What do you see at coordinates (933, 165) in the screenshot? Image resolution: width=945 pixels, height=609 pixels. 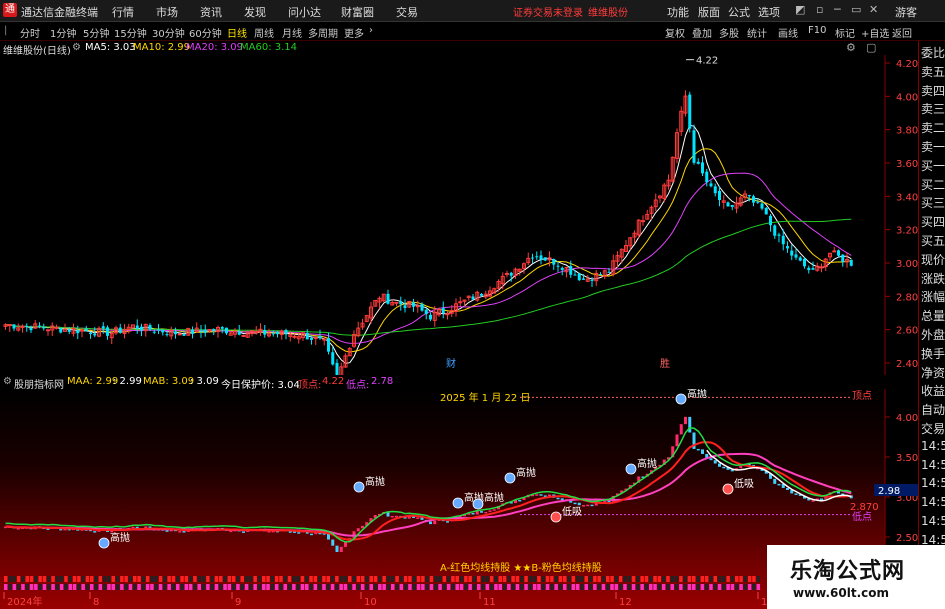 I see `right-panel-item: 买一` at bounding box center [933, 165].